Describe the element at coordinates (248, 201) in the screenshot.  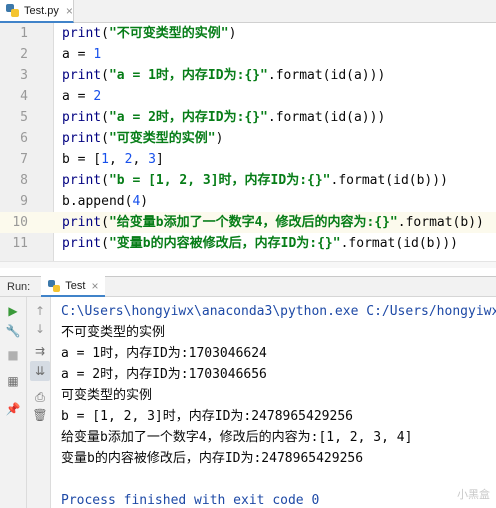
I see `code-line: 9 b.append(4)` at that location.